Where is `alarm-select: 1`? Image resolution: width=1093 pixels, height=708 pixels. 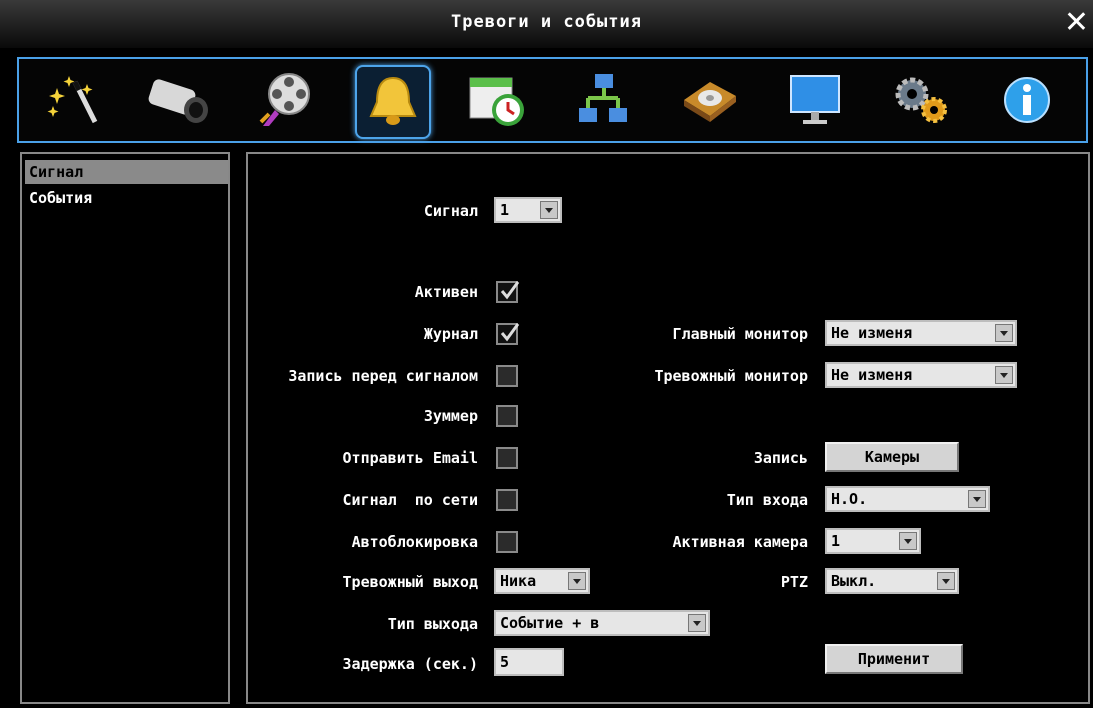
alarm-select: 1 is located at coordinates (528, 210).